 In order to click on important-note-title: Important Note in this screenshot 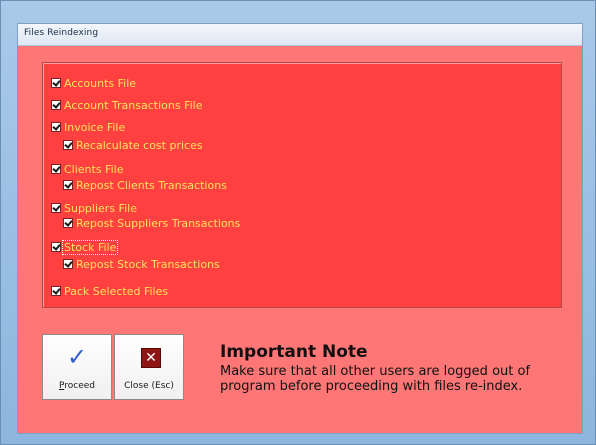, I will do `click(294, 352)`.